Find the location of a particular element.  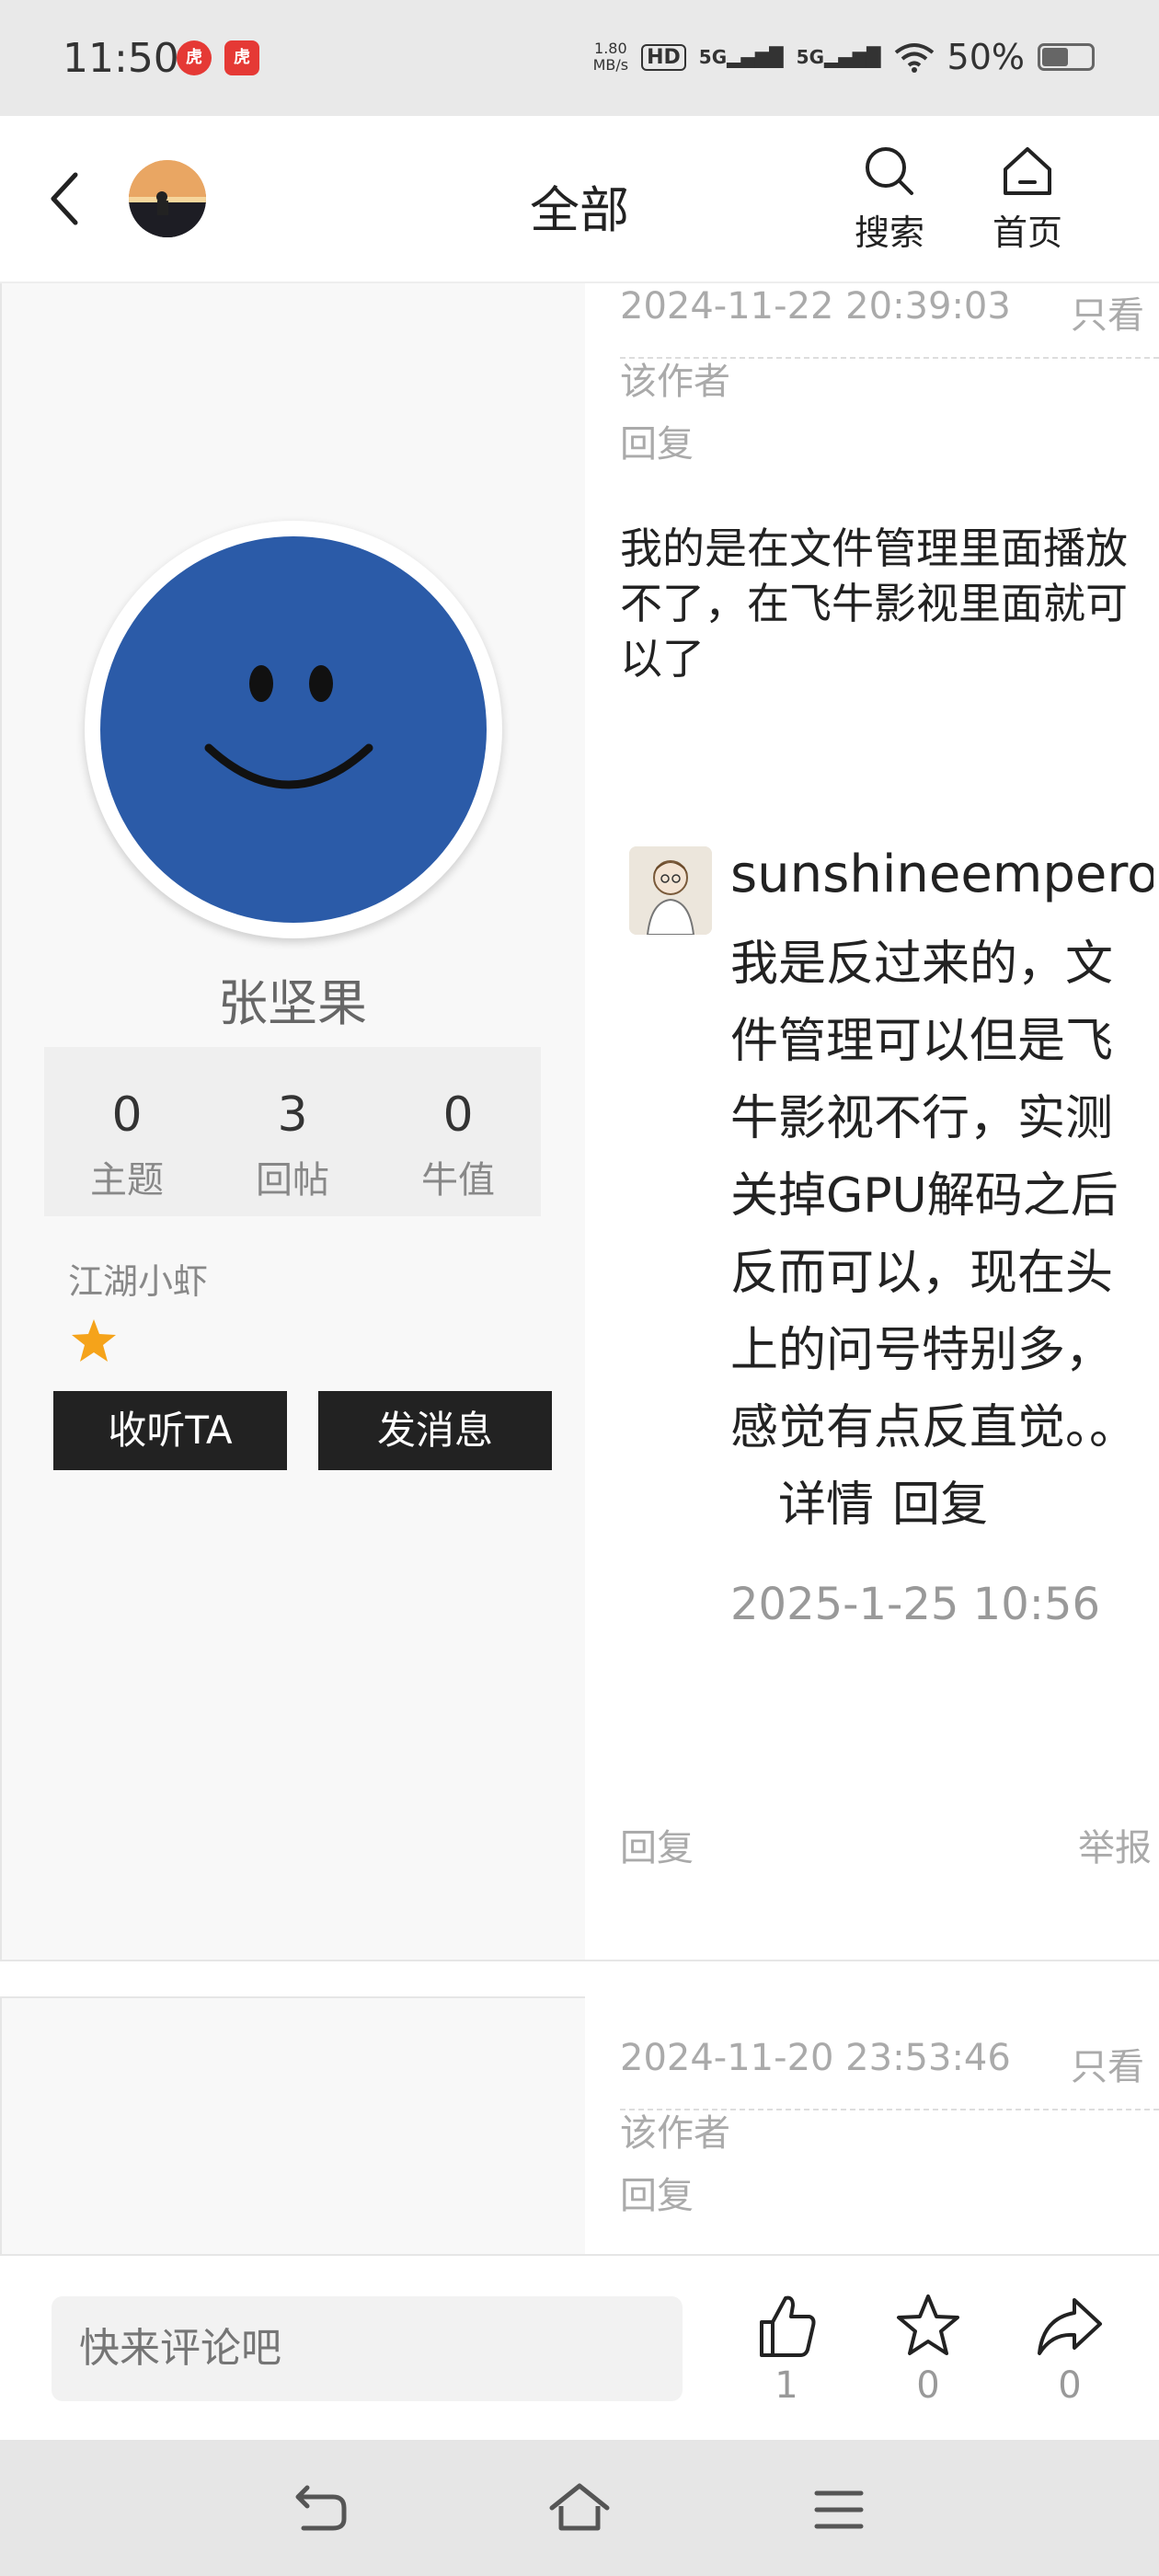

home-nav-icon is located at coordinates (579, 2508).